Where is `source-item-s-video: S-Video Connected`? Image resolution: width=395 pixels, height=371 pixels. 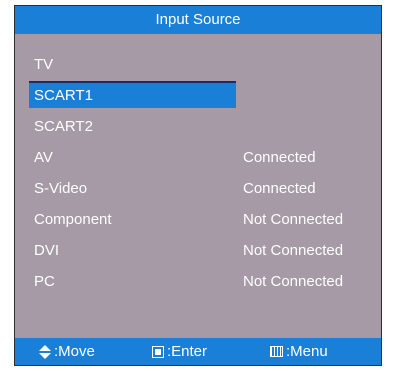
source-item-s-video: S-Video Connected is located at coordinates (198, 188).